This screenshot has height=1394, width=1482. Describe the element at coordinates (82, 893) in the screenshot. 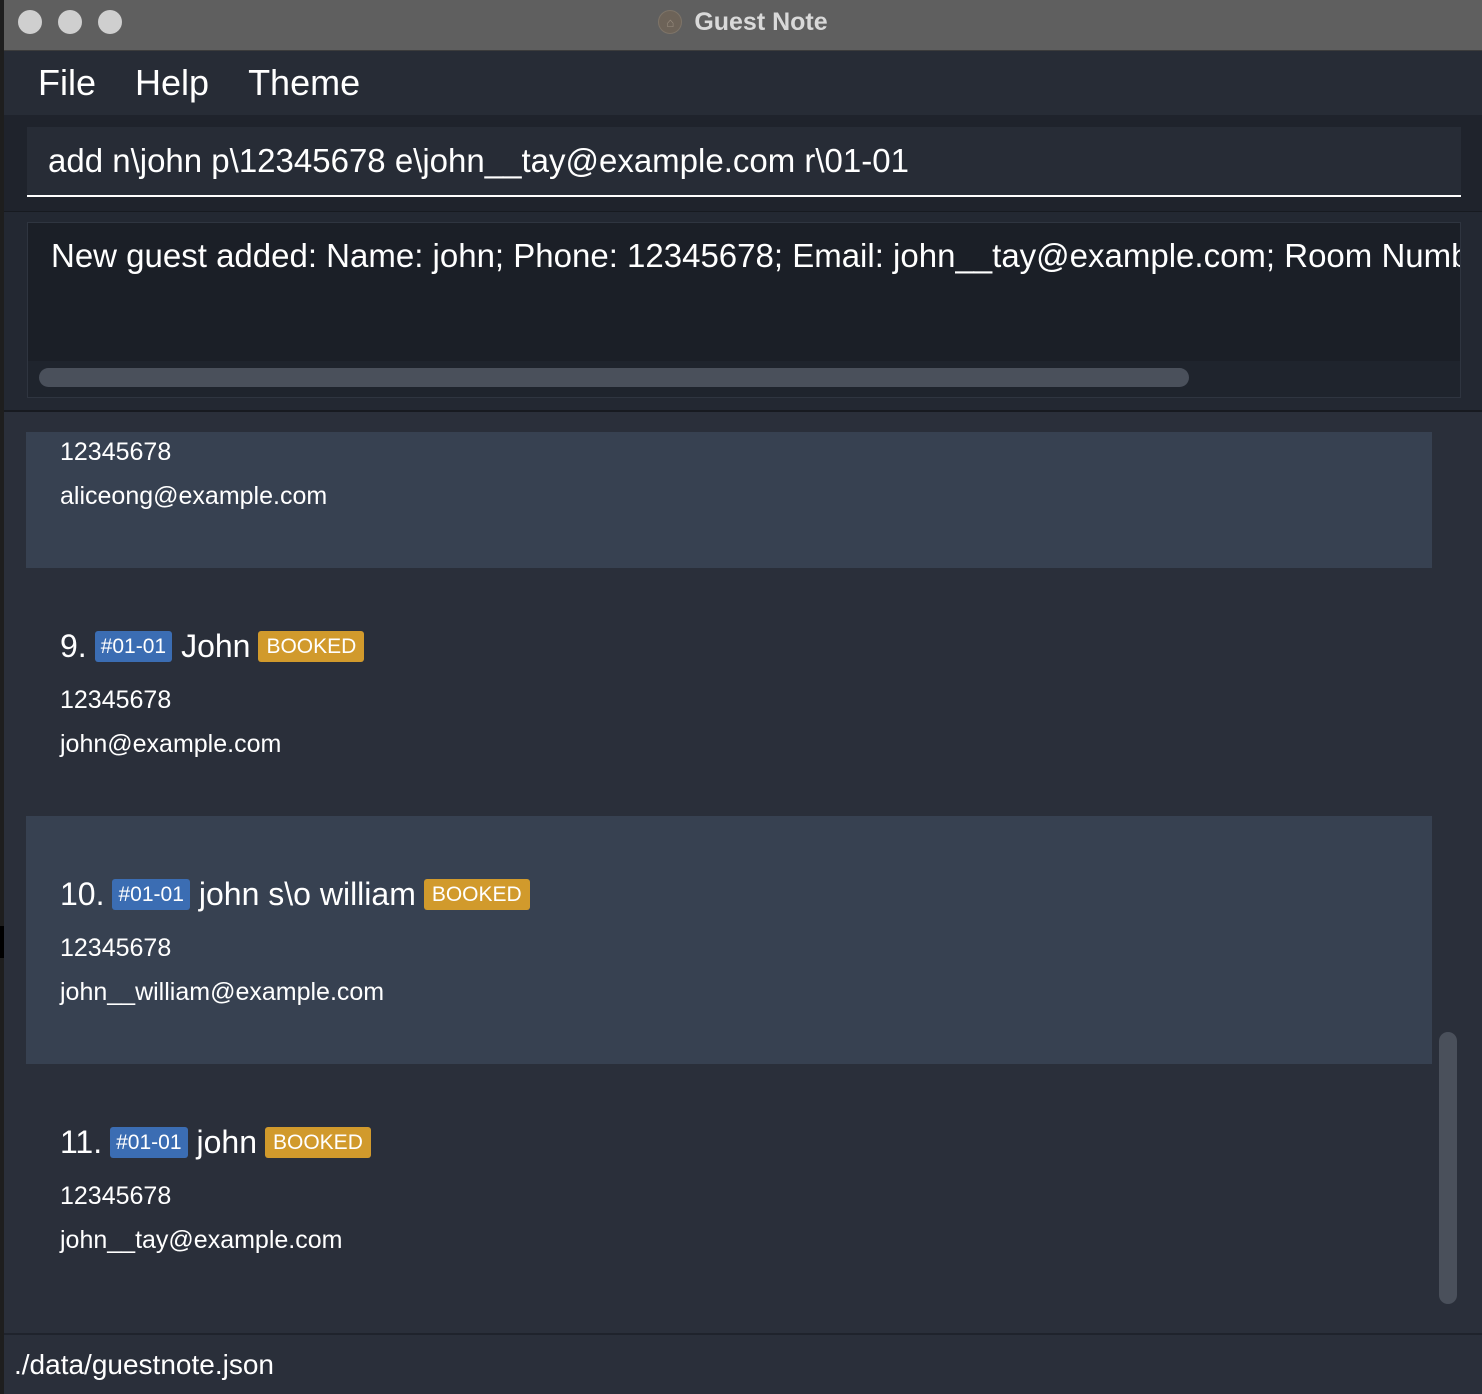

I see `guest-index: 10.` at that location.